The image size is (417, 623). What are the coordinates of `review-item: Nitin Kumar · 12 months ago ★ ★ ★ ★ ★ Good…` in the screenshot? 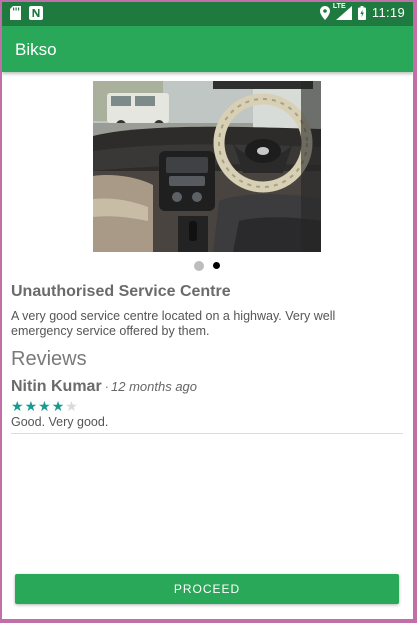 It's located at (207, 403).